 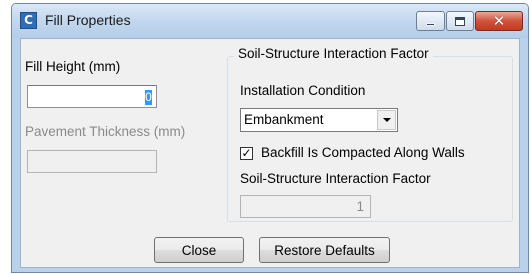 What do you see at coordinates (105, 131) in the screenshot?
I see `pavement-thickness-label: Pavement Thickness (mm)` at bounding box center [105, 131].